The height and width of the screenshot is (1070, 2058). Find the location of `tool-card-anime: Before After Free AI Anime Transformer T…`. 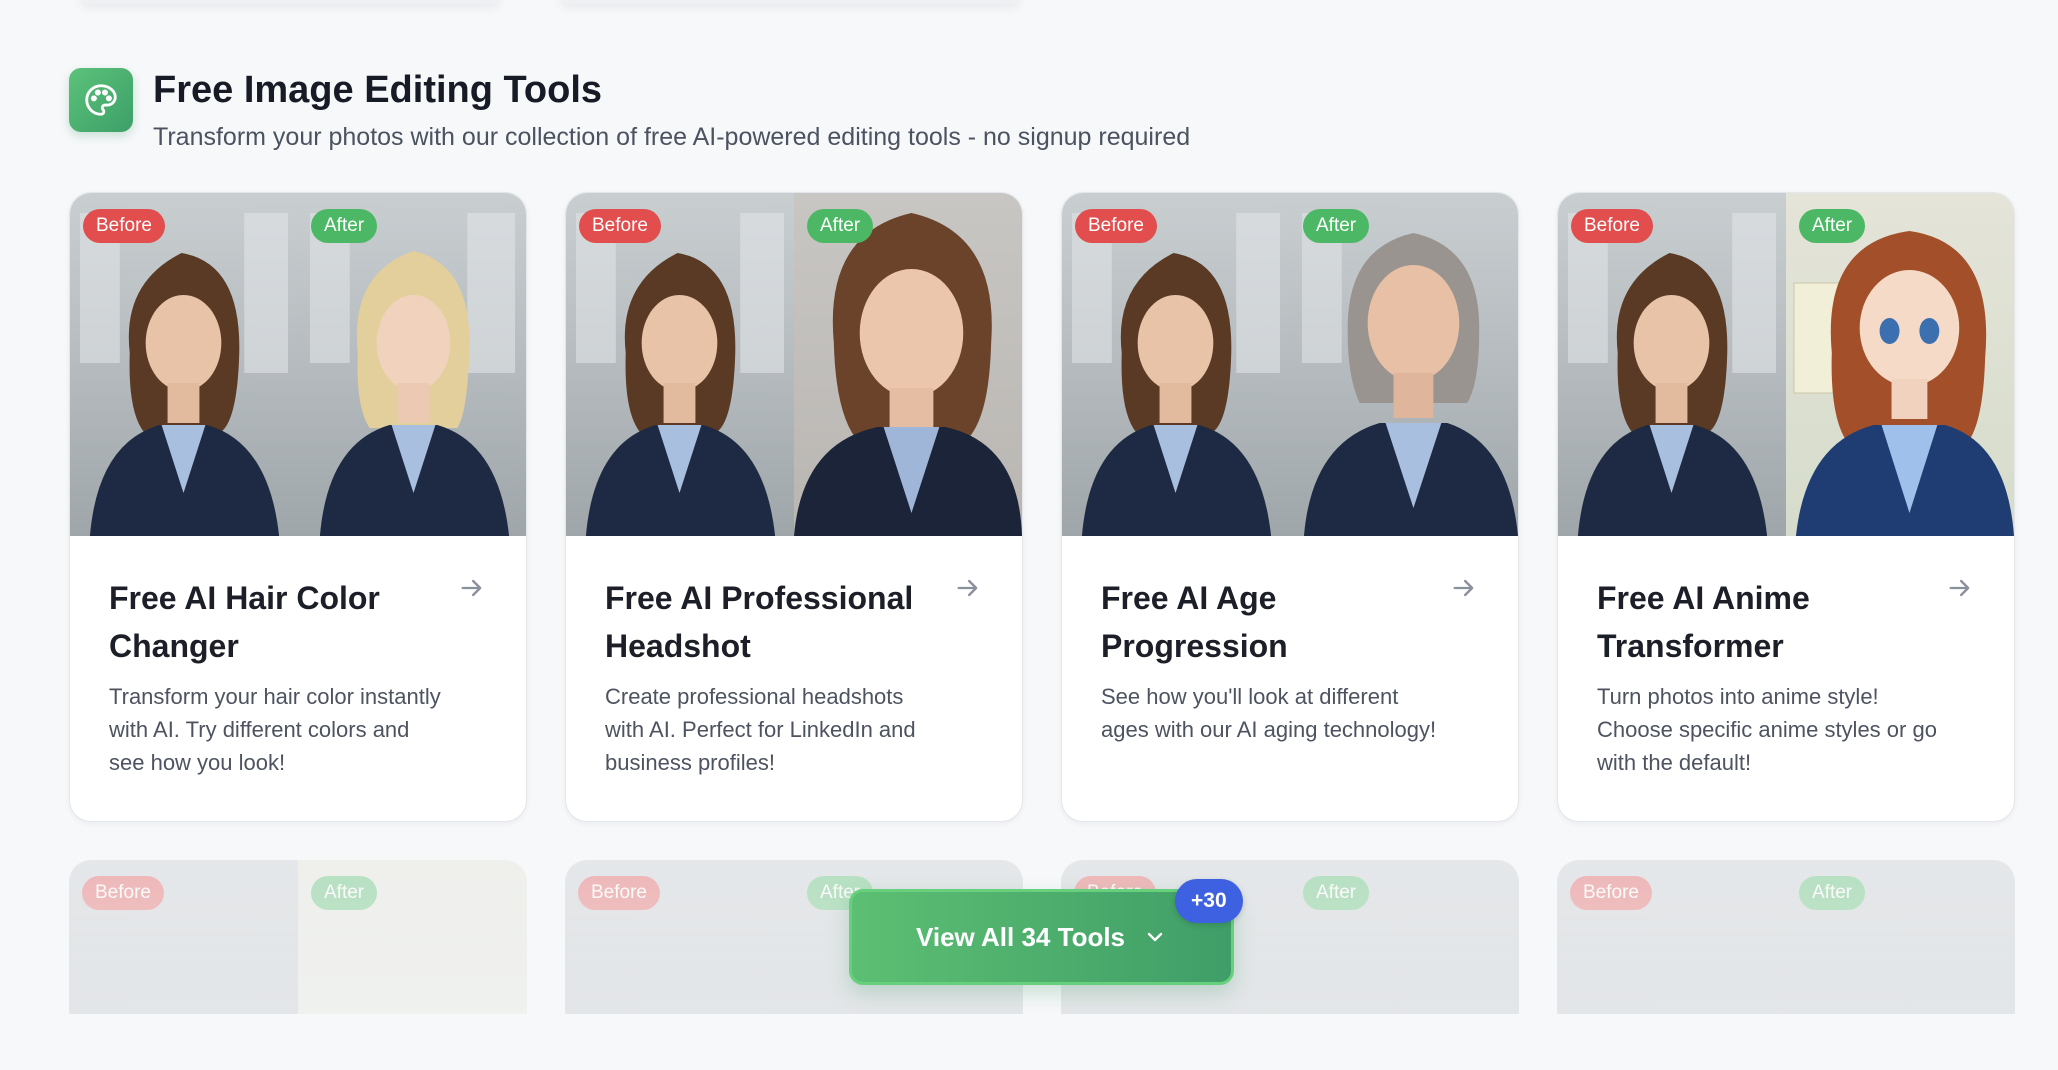

tool-card-anime: Before After Free AI Anime Transformer T… is located at coordinates (1786, 507).